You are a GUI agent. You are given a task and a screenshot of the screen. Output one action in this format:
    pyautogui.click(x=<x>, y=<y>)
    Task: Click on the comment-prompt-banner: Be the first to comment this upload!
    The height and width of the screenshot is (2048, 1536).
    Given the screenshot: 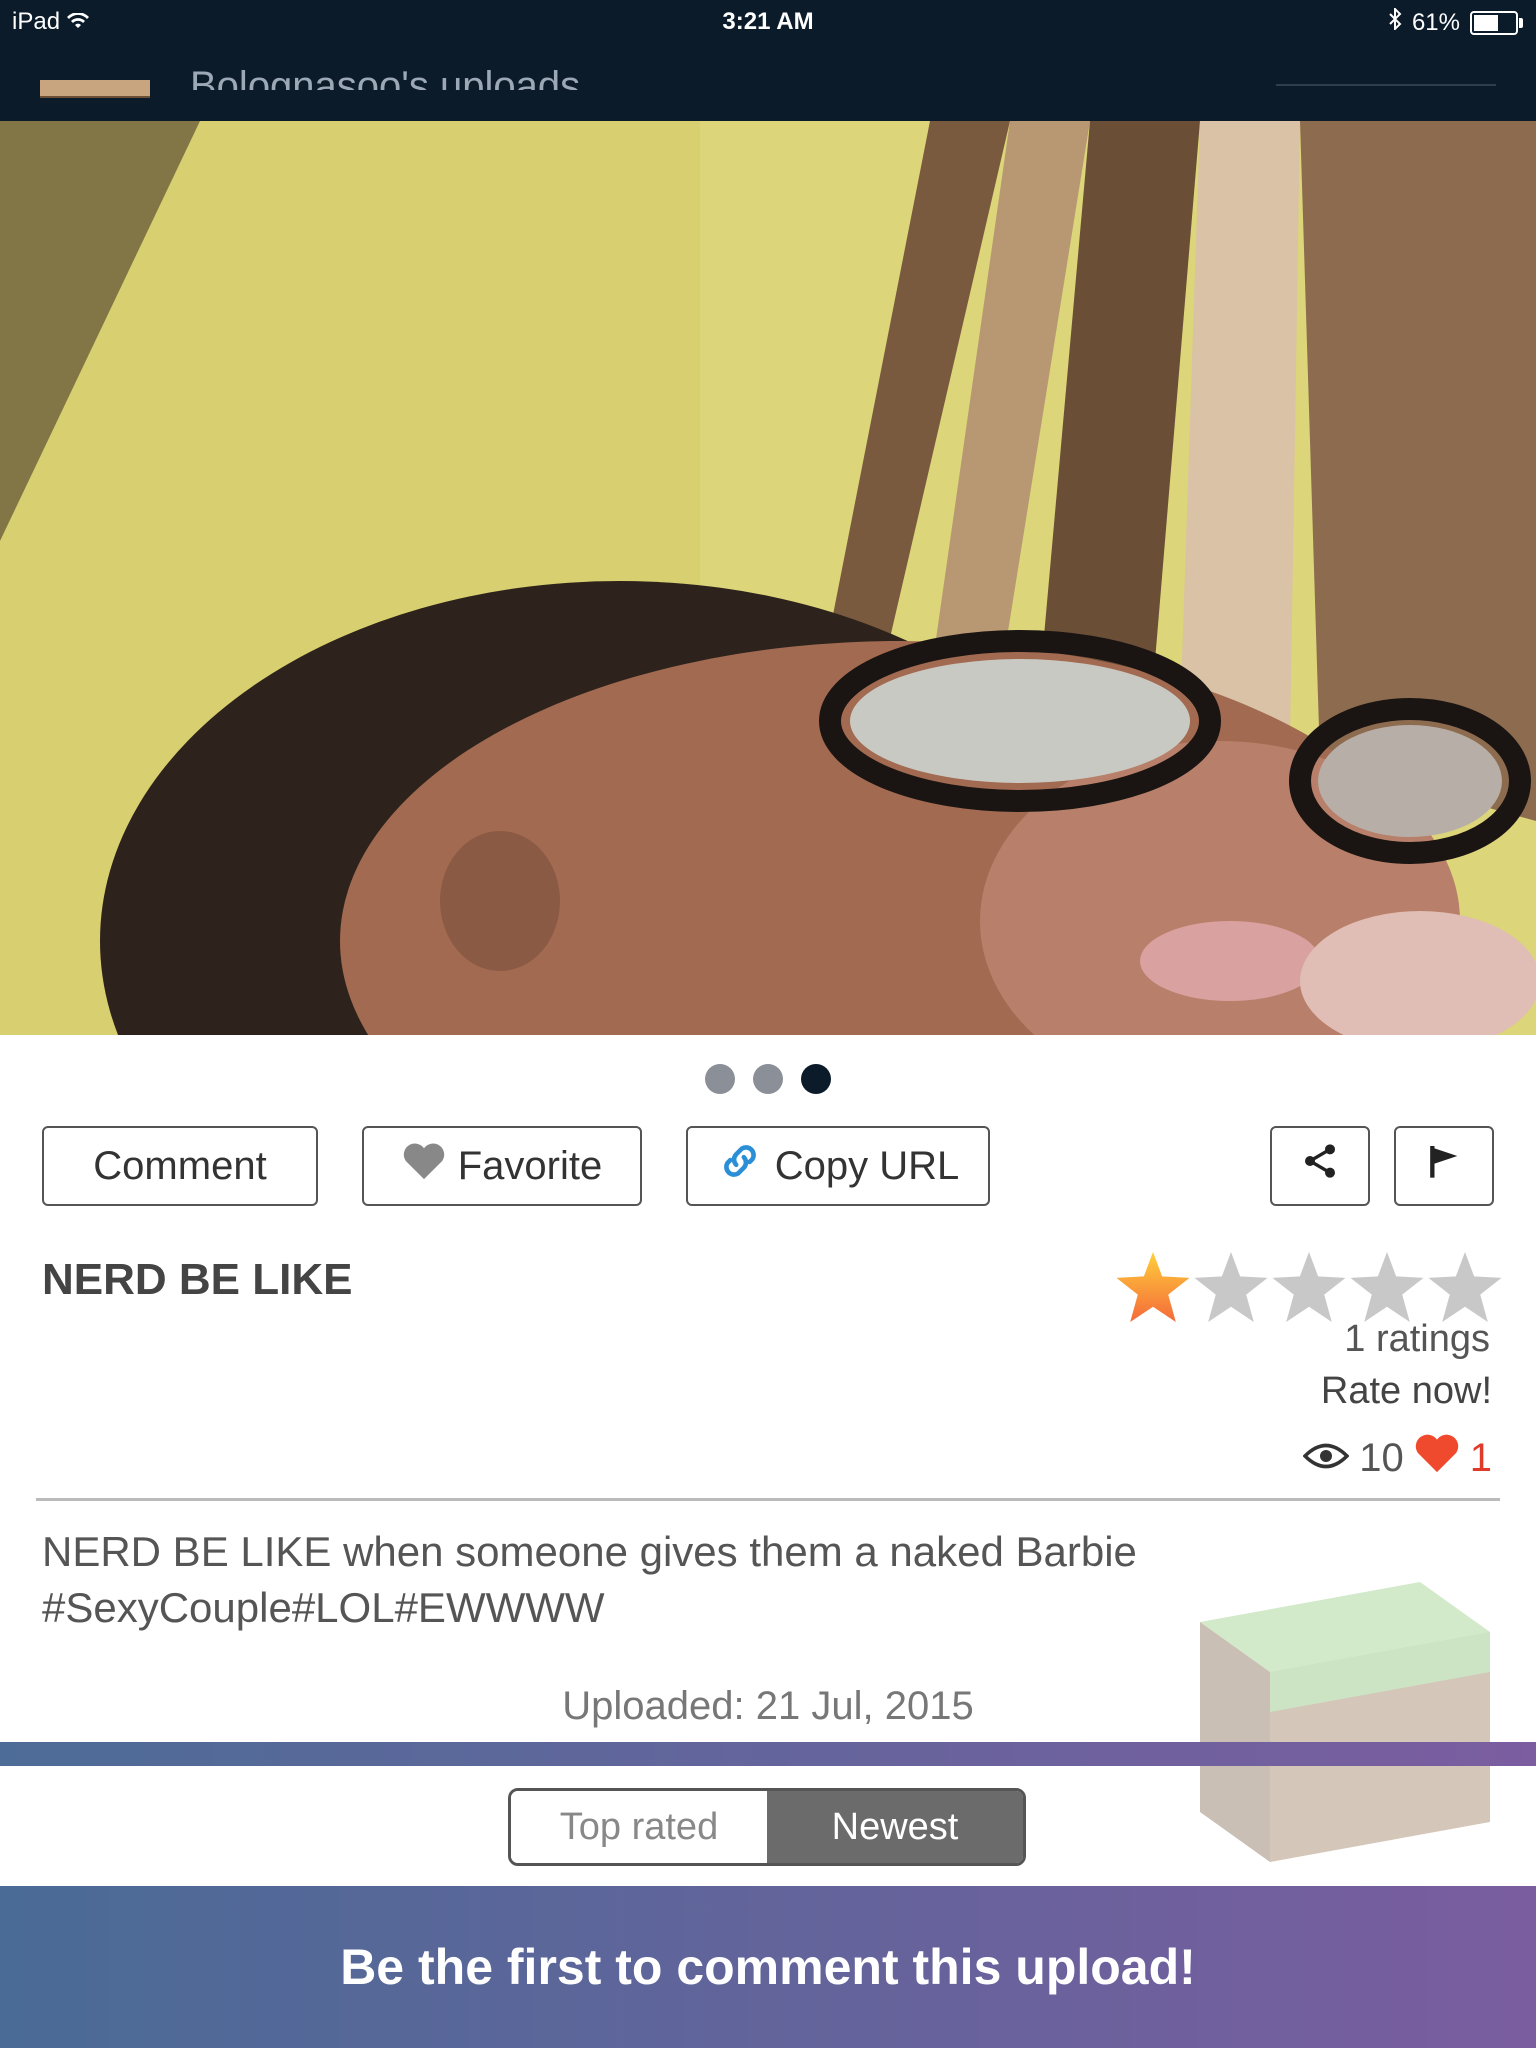 What is the action you would take?
    pyautogui.click(x=768, y=1967)
    